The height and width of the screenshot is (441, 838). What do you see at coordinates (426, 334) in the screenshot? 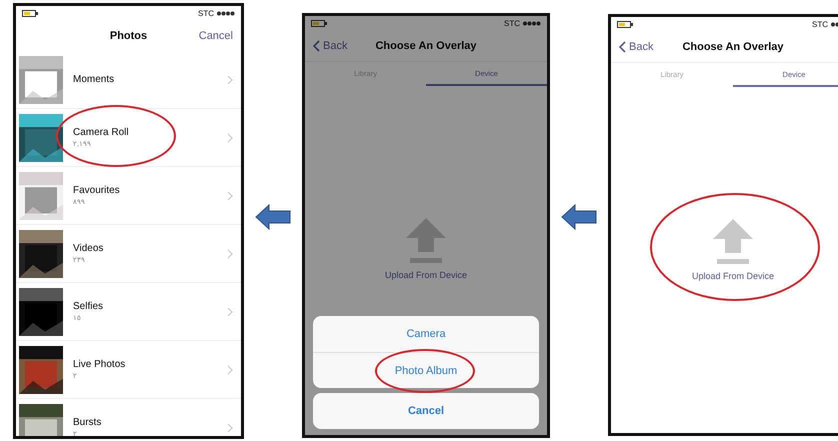
I see `sheet-option: Camera` at bounding box center [426, 334].